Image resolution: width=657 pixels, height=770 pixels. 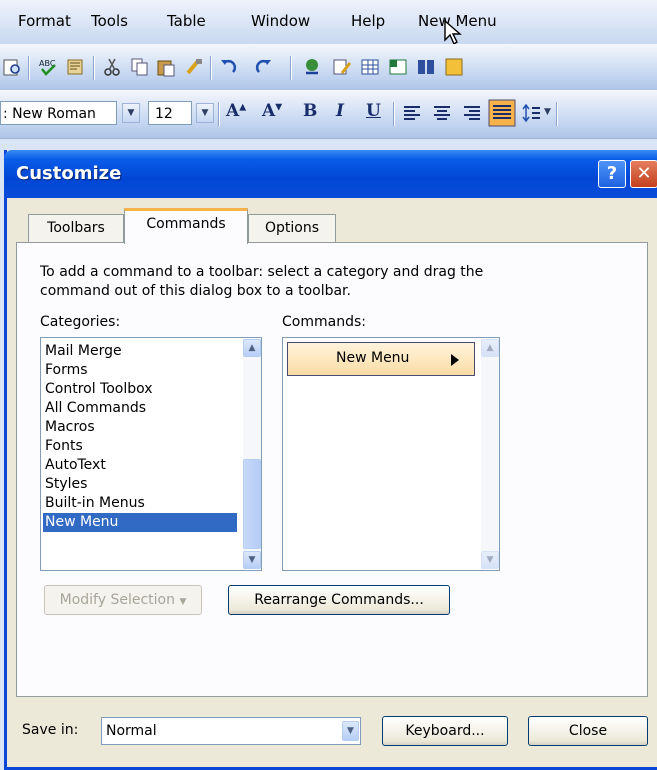 What do you see at coordinates (80, 322) in the screenshot?
I see `categories-label: Categories:` at bounding box center [80, 322].